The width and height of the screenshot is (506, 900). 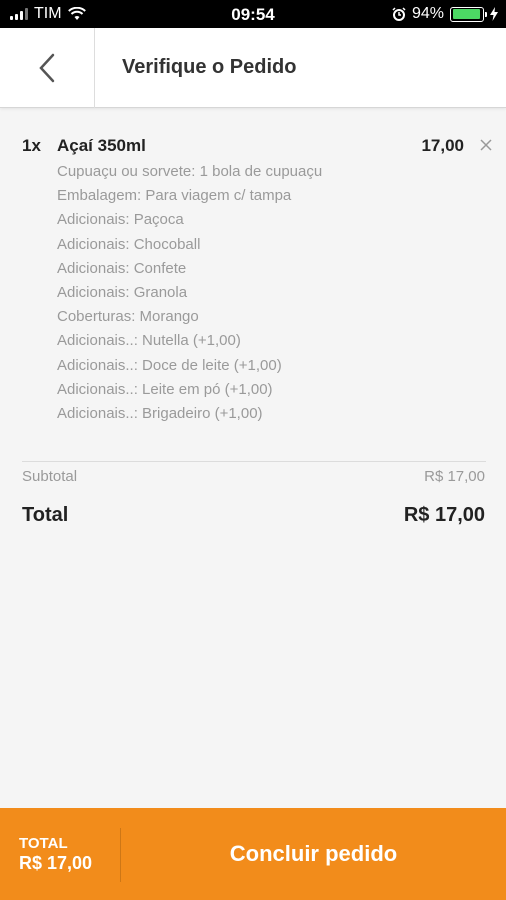 I want to click on item-option: Adicionais: Paçoca, so click(x=120, y=220).